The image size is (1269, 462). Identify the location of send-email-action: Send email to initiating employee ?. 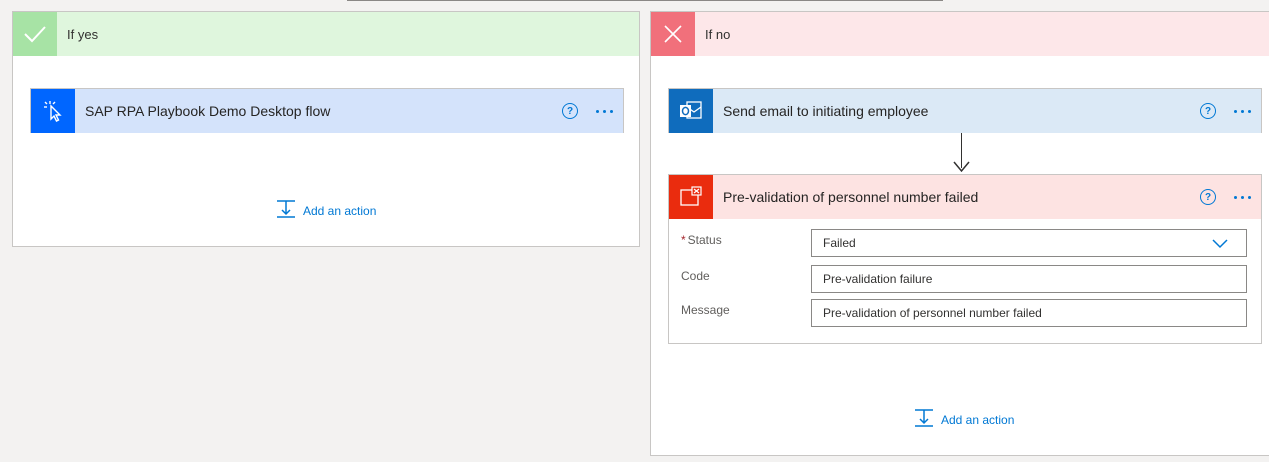
(965, 110).